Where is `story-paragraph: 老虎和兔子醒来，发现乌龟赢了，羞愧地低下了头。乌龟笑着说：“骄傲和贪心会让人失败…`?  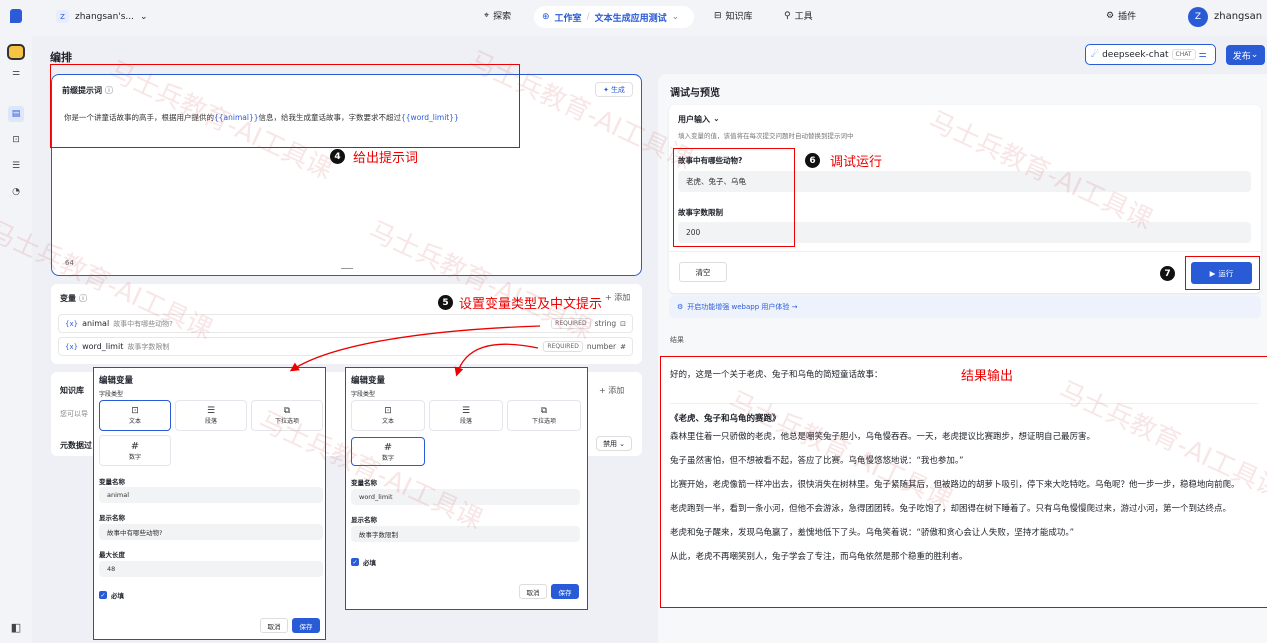 story-paragraph: 老虎和兔子醒来，发现乌龟赢了，羞愧地低下了头。乌龟笑着说：“骄傲和贪心会让人失败… is located at coordinates (872, 533).